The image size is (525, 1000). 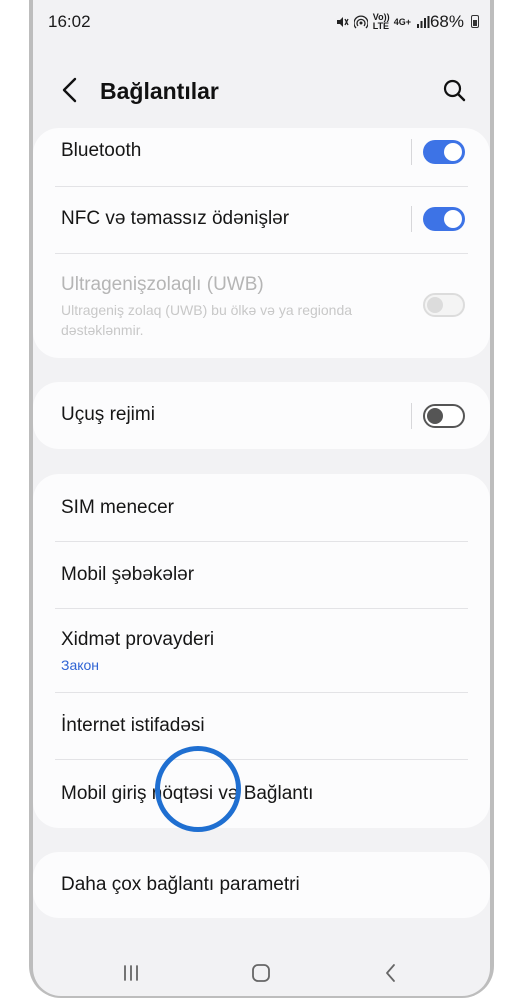 I want to click on nfc-label: NFC və təmassız ödənişlər, so click(x=175, y=218).